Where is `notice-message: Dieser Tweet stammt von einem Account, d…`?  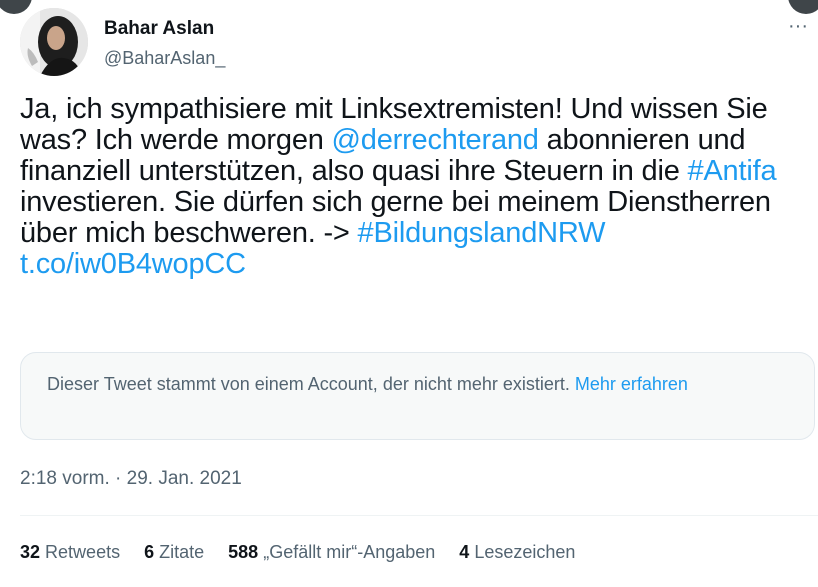
notice-message: Dieser Tweet stammt von einem Account, d… is located at coordinates (311, 384).